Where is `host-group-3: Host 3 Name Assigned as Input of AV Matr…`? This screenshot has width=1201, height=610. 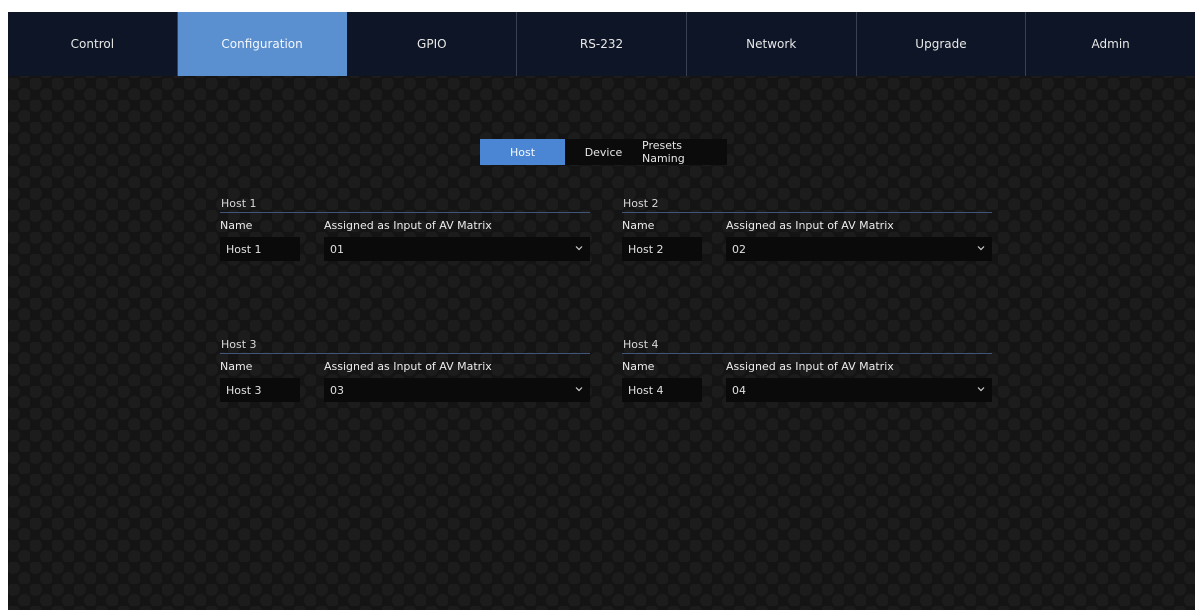
host-group-3: Host 3 Name Assigned as Input of AV Matr… is located at coordinates (405, 369).